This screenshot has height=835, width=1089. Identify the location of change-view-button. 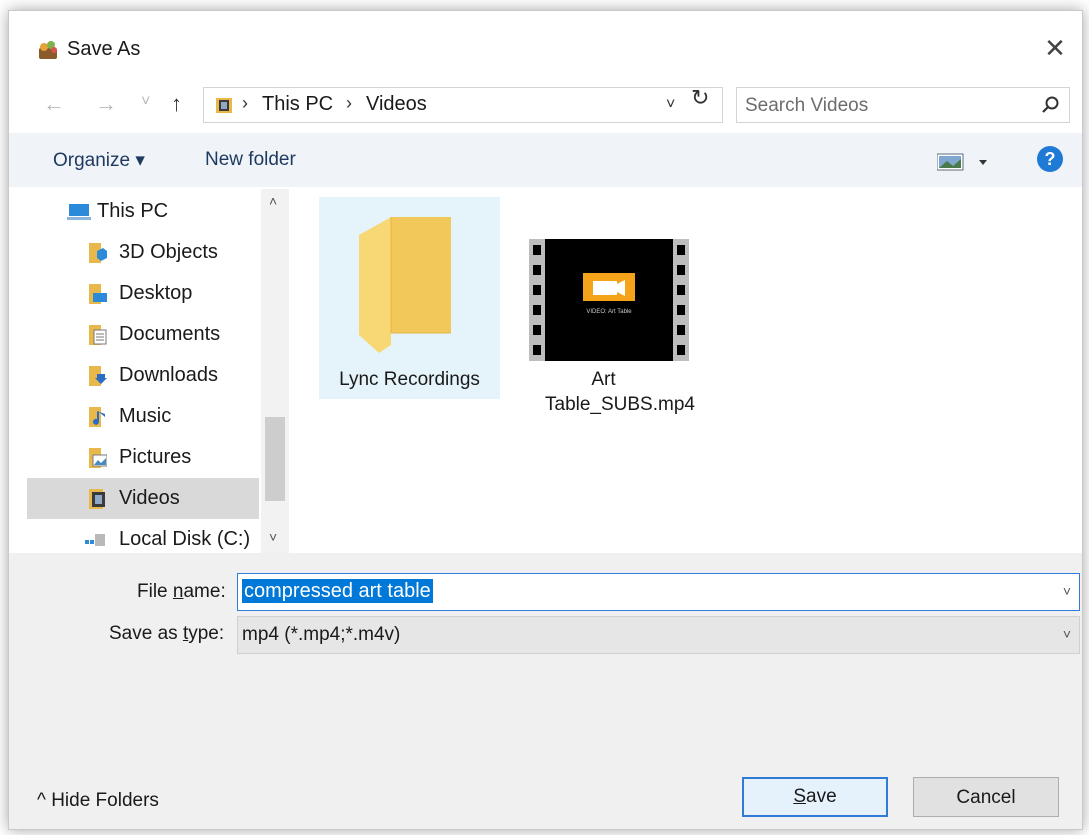
(967, 162).